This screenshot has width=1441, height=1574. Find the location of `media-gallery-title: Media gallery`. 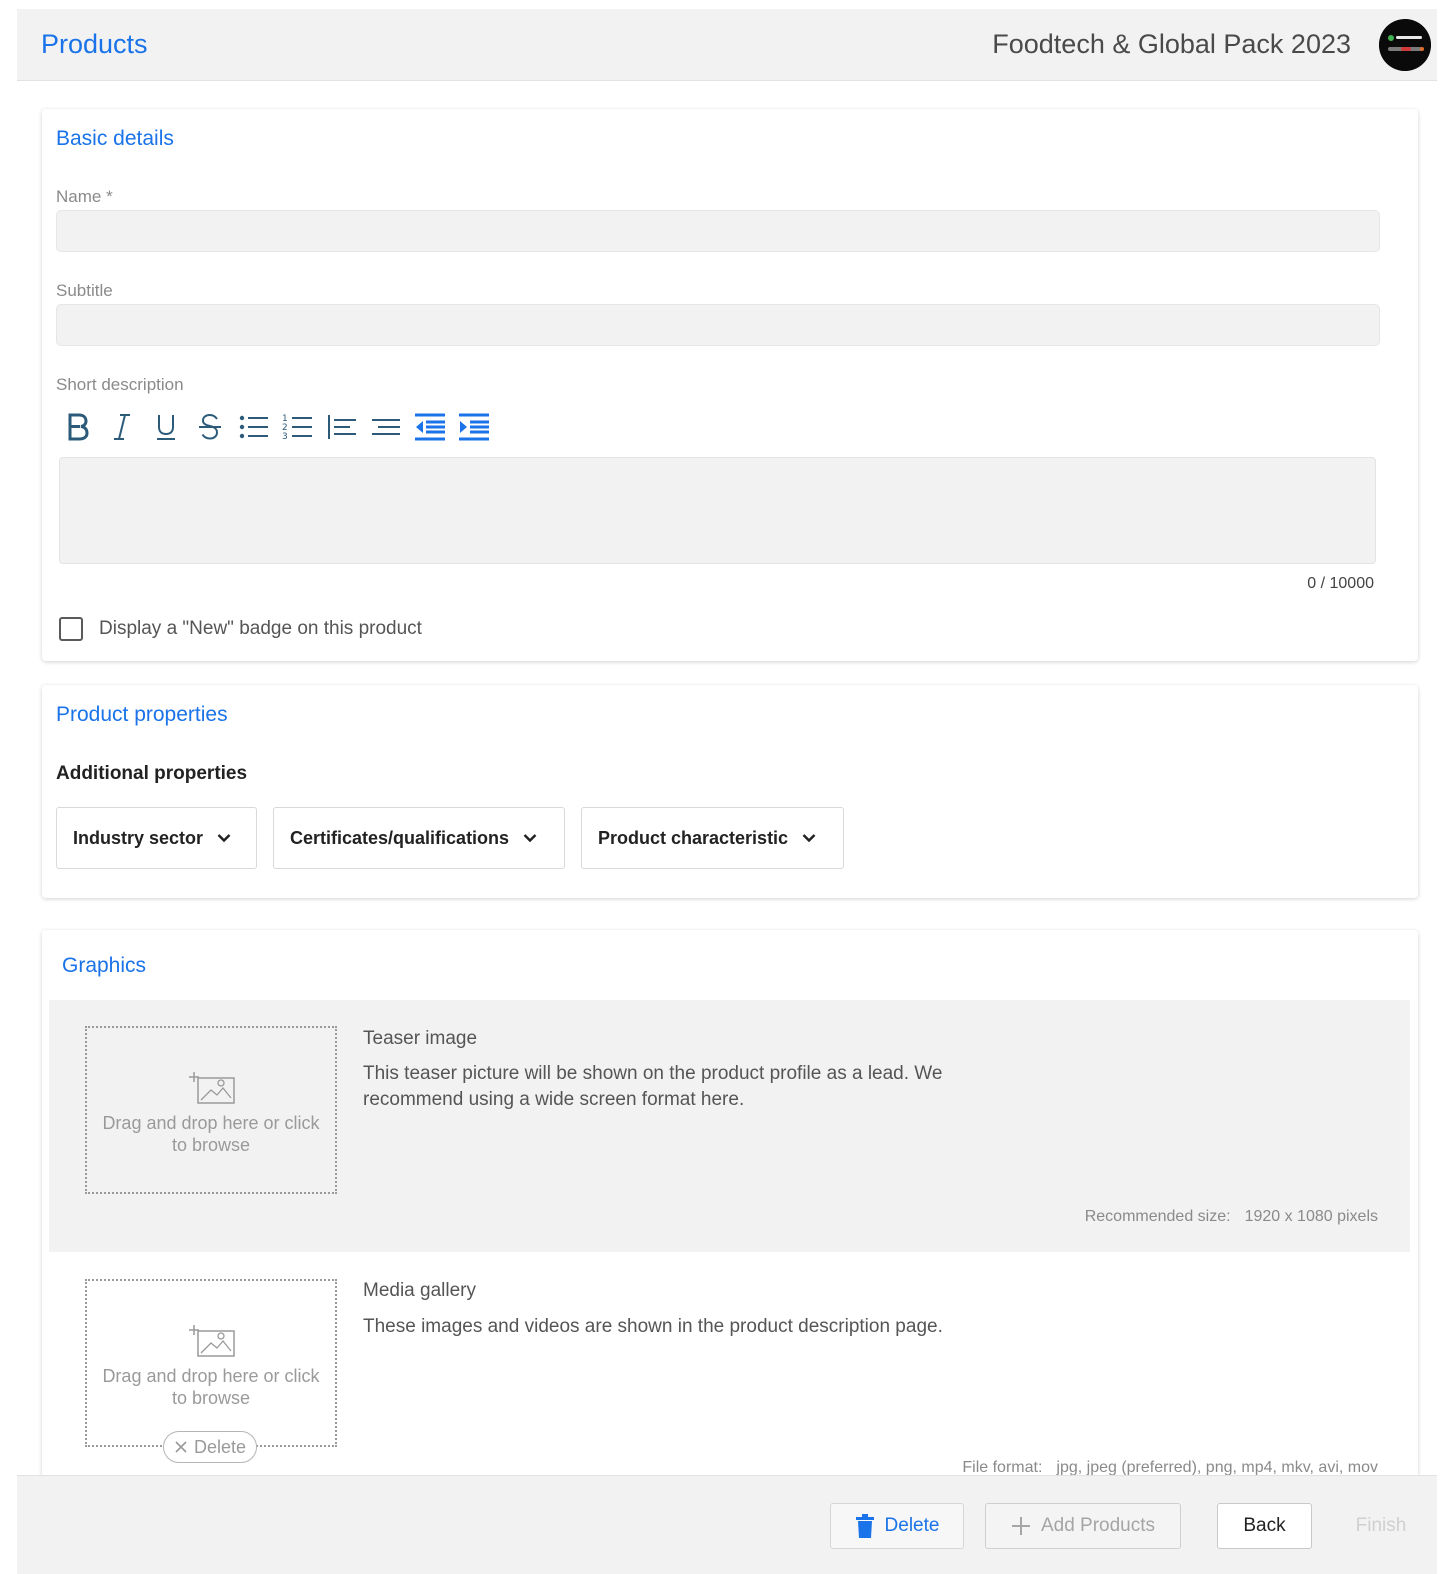

media-gallery-title: Media gallery is located at coordinates (419, 1290).